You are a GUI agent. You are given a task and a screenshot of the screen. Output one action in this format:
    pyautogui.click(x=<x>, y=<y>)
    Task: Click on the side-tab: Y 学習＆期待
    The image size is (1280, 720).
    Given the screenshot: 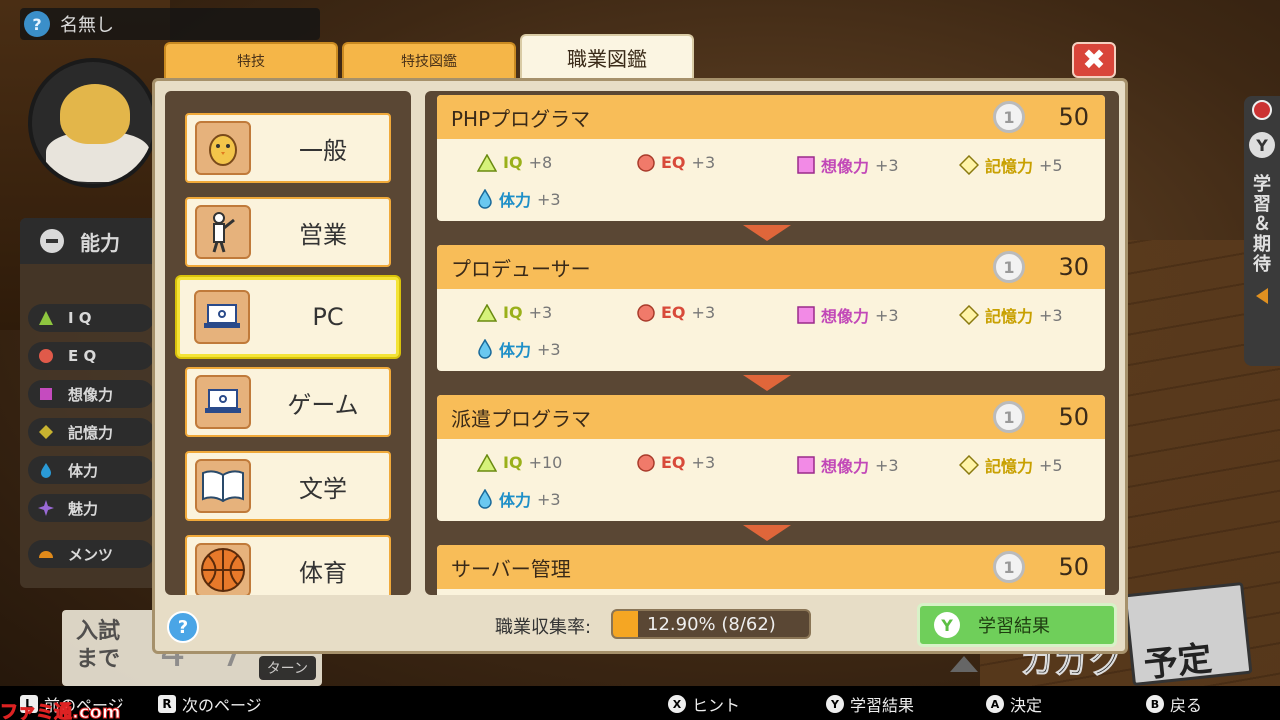 What is the action you would take?
    pyautogui.click(x=1262, y=231)
    